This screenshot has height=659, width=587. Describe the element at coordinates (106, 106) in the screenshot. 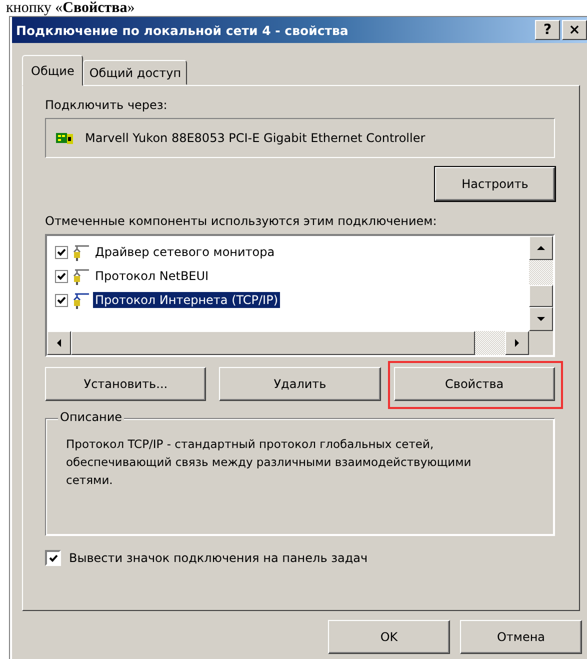

I see `field-label: Подключить через:` at that location.